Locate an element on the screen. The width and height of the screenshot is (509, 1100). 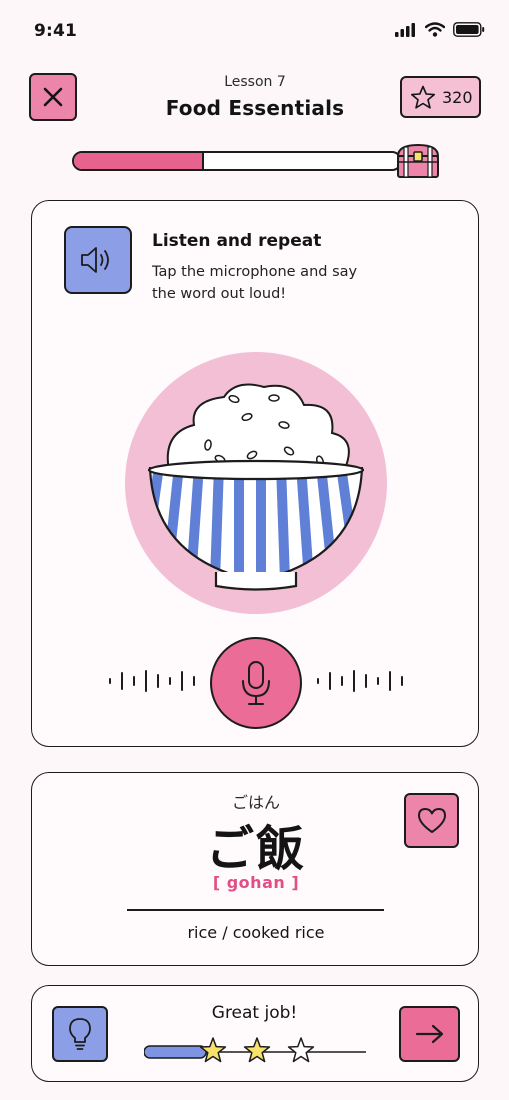
next-button is located at coordinates (429, 1034).